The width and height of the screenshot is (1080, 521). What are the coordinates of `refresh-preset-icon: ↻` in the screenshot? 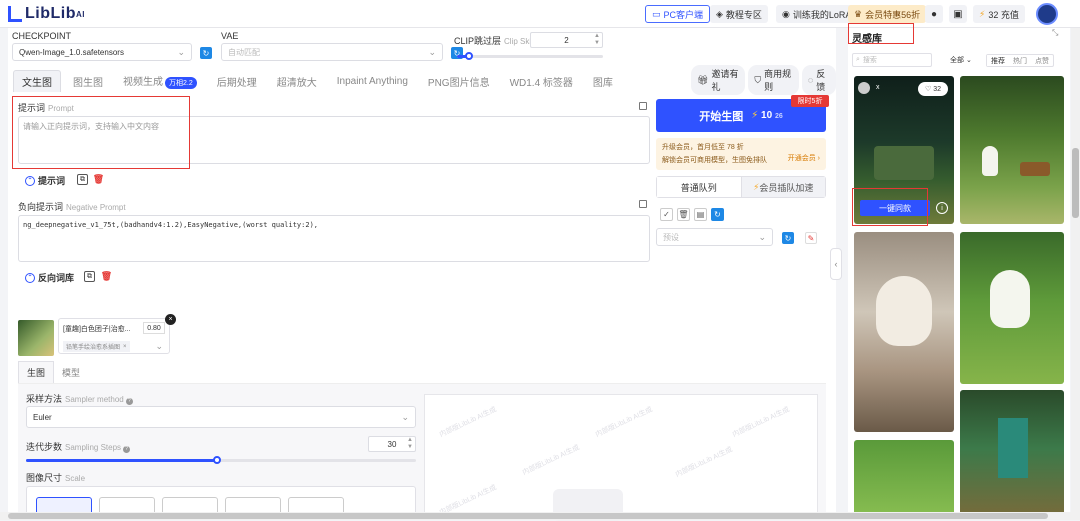 It's located at (788, 238).